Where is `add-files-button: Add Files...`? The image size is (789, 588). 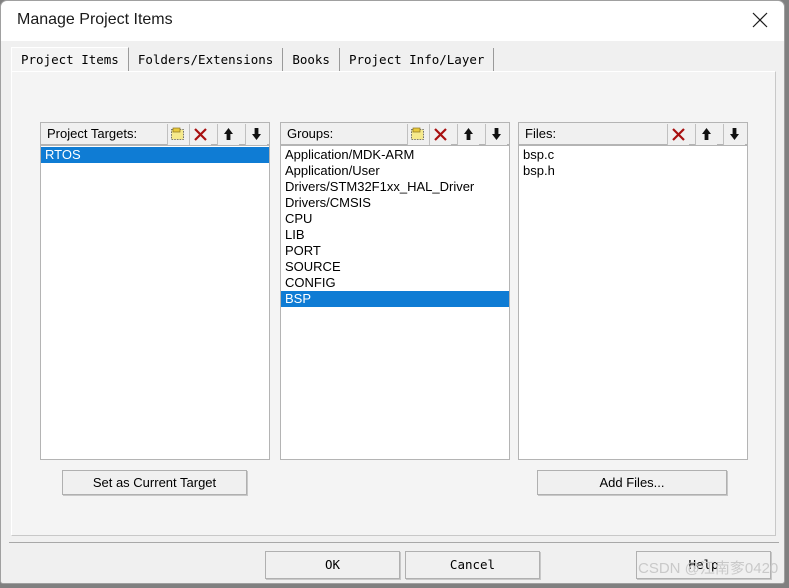
add-files-button: Add Files... is located at coordinates (632, 482).